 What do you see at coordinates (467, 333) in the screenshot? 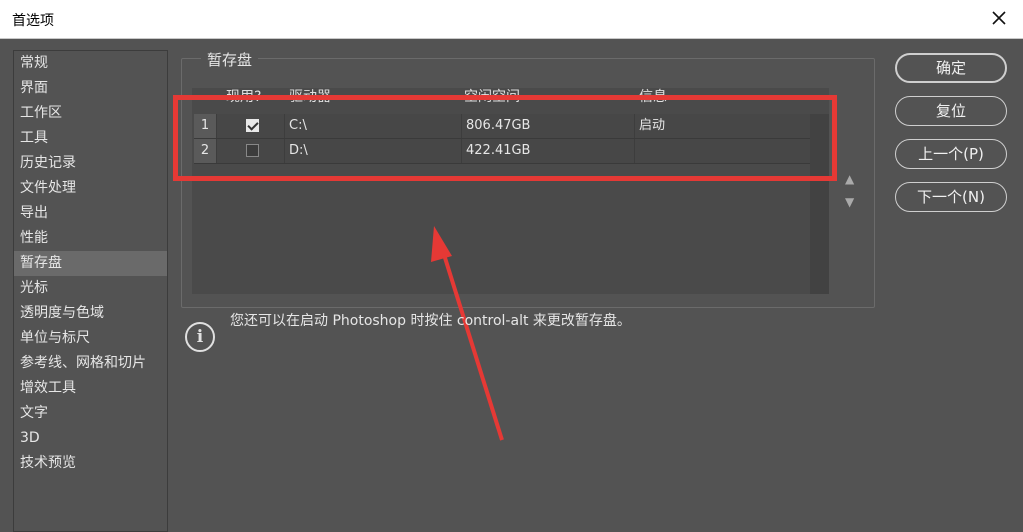
I see `annotation-arrow` at bounding box center [467, 333].